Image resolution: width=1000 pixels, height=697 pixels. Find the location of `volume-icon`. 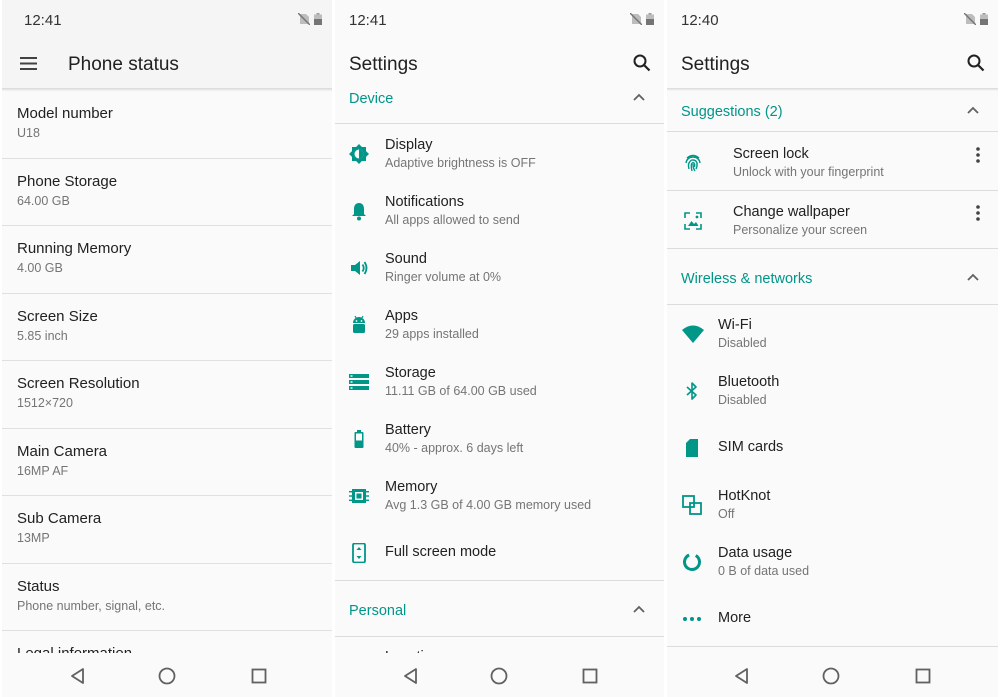

volume-icon is located at coordinates (359, 268).